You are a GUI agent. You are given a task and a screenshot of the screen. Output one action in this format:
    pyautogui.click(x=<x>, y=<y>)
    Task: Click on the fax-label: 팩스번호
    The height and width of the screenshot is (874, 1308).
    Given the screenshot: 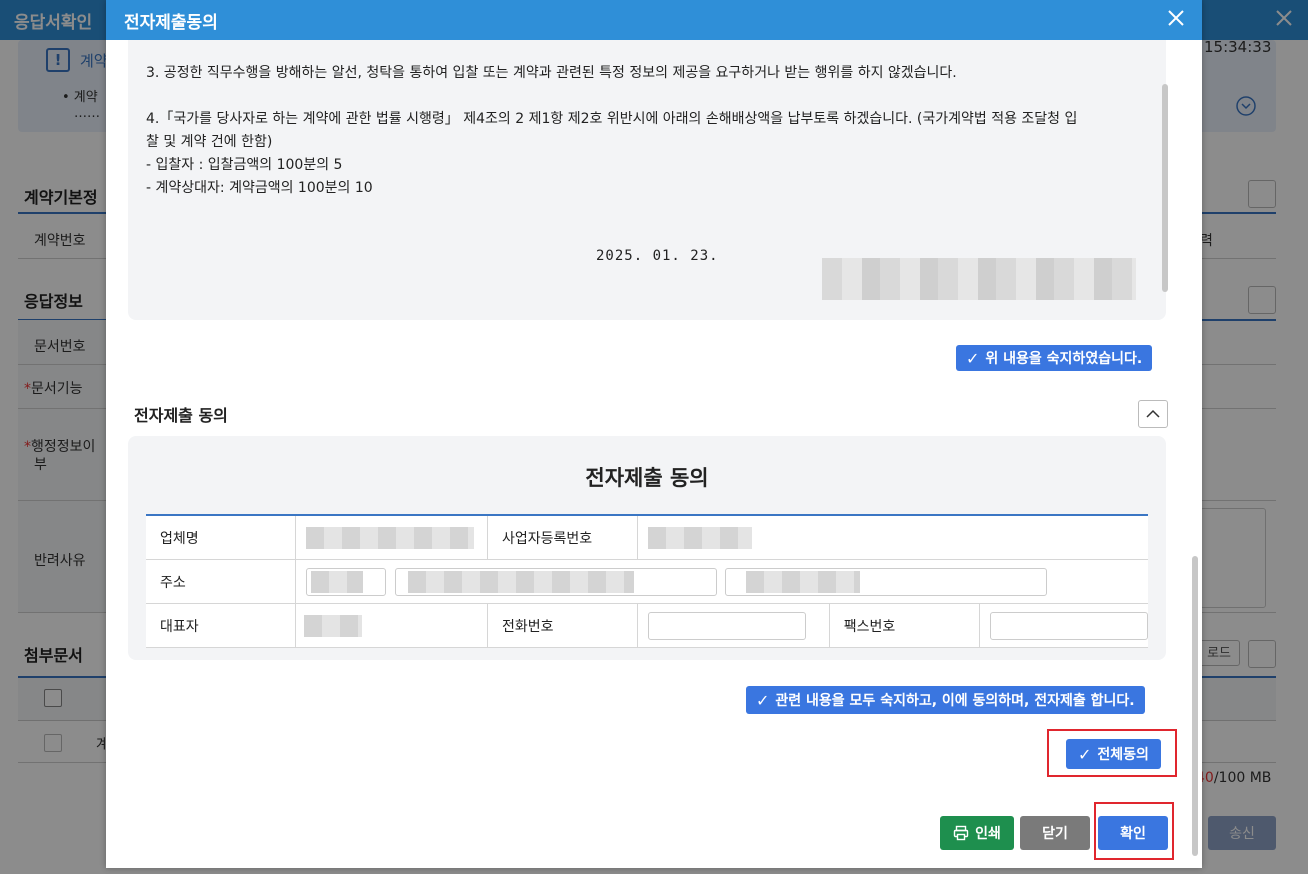 What is the action you would take?
    pyautogui.click(x=904, y=625)
    